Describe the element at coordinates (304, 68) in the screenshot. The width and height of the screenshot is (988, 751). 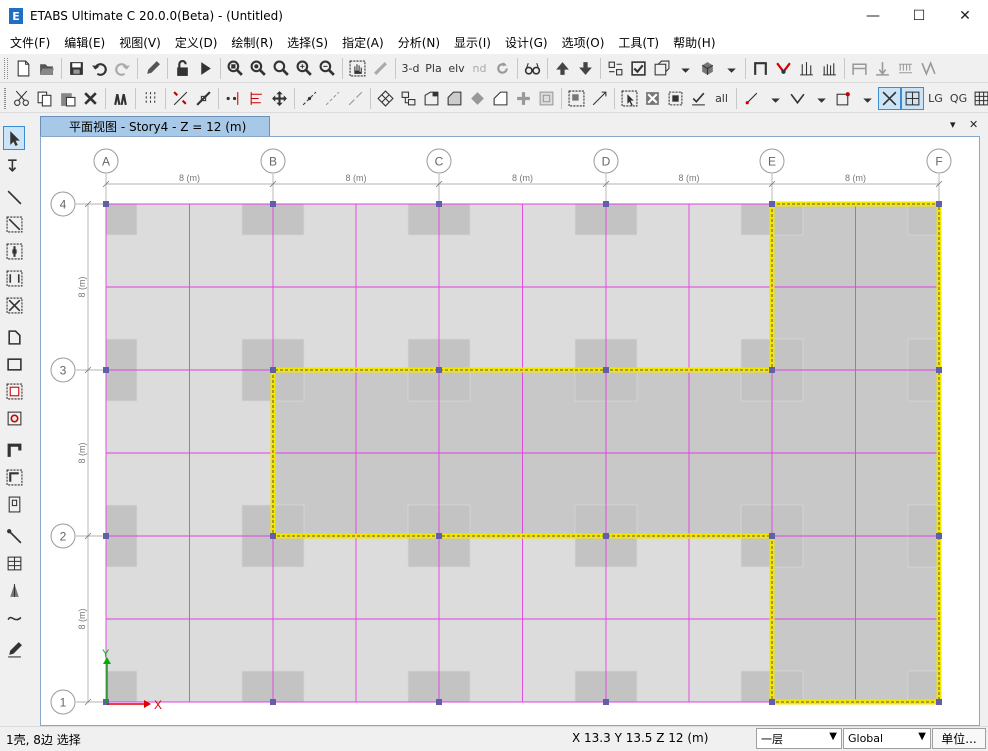
I see `zoom-in-icon` at that location.